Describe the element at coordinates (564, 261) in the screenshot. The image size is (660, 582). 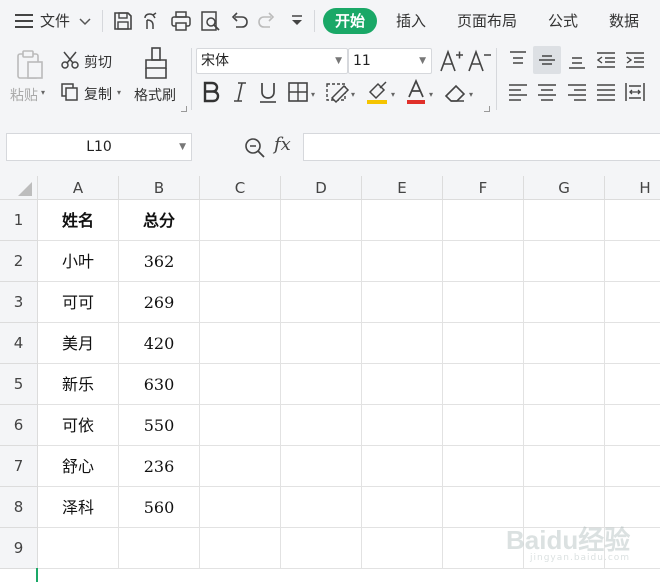
I see `cell-g2` at that location.